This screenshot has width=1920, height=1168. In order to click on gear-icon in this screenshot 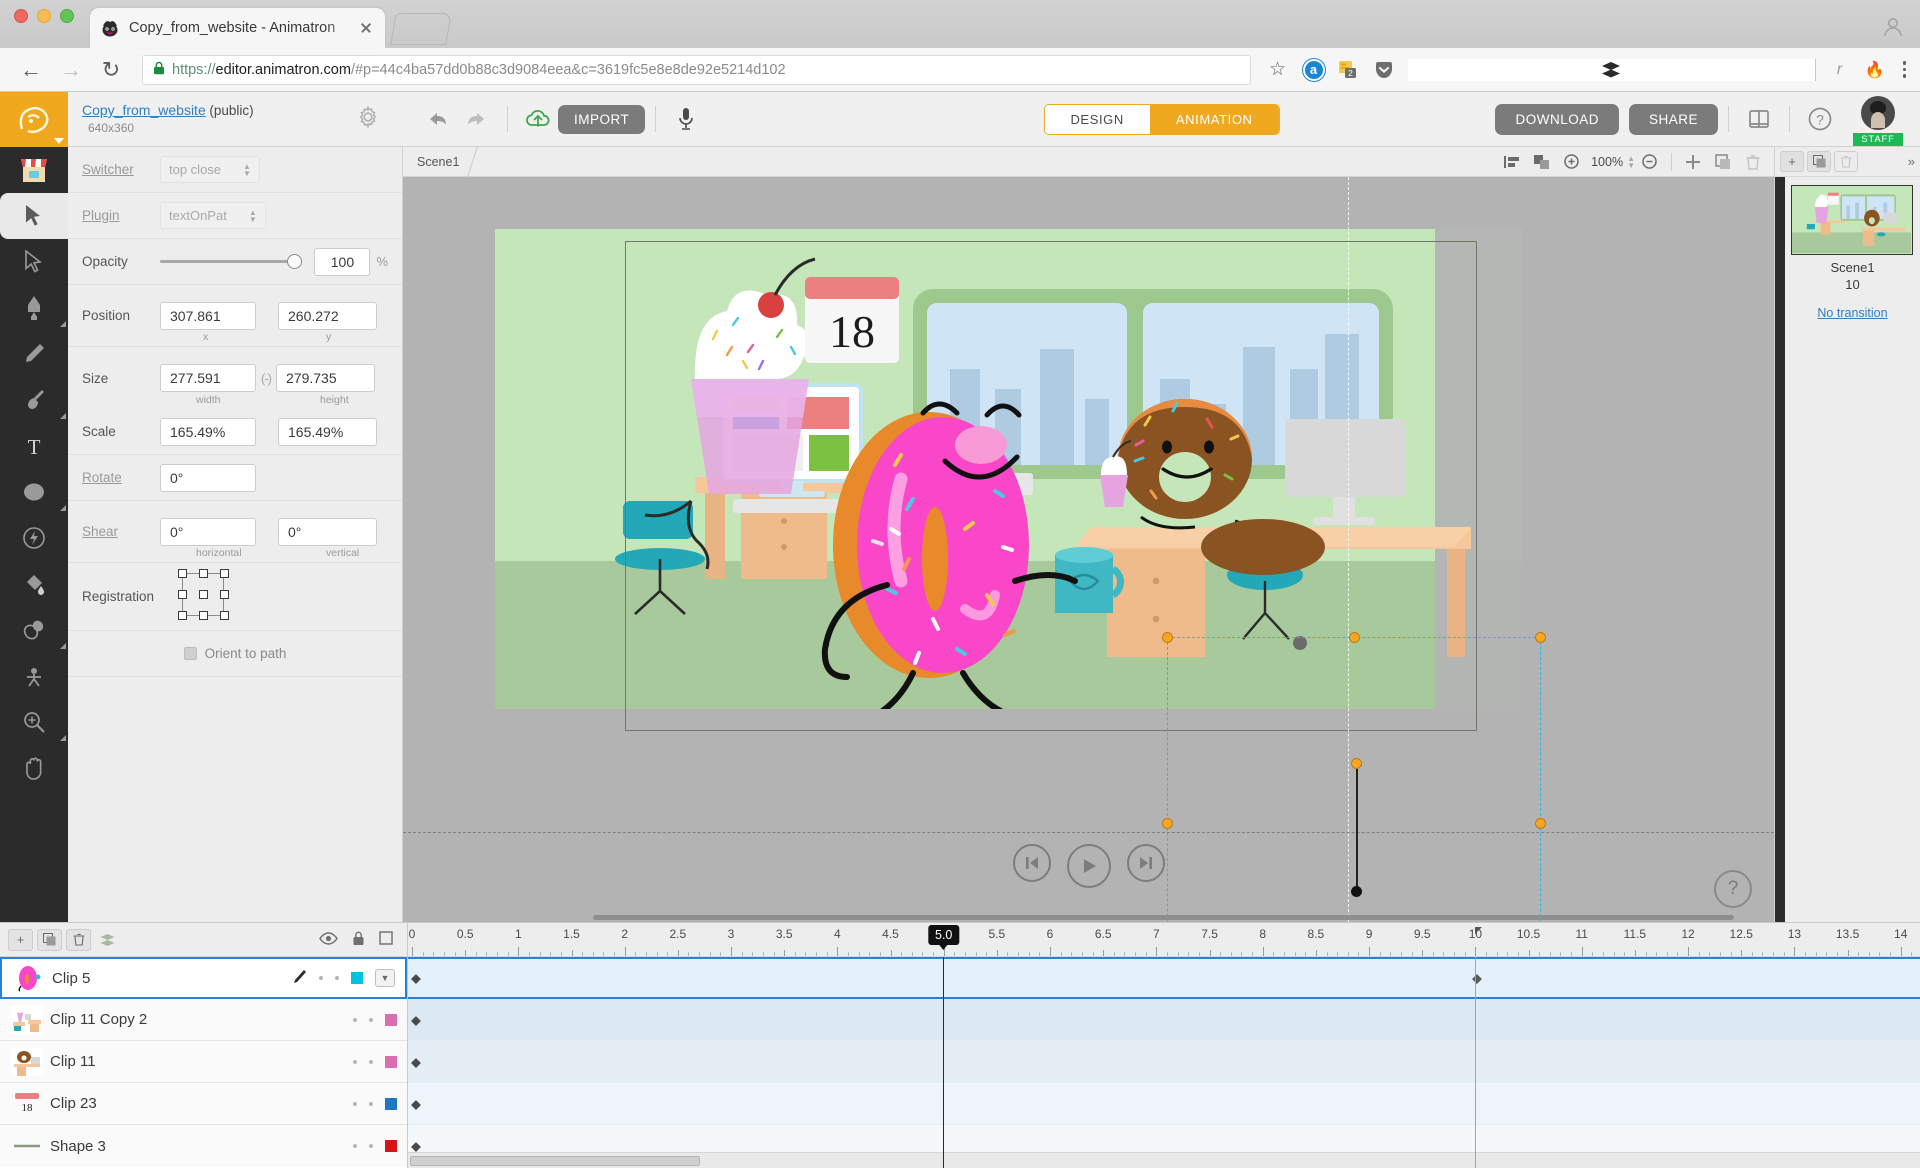, I will do `click(368, 117)`.